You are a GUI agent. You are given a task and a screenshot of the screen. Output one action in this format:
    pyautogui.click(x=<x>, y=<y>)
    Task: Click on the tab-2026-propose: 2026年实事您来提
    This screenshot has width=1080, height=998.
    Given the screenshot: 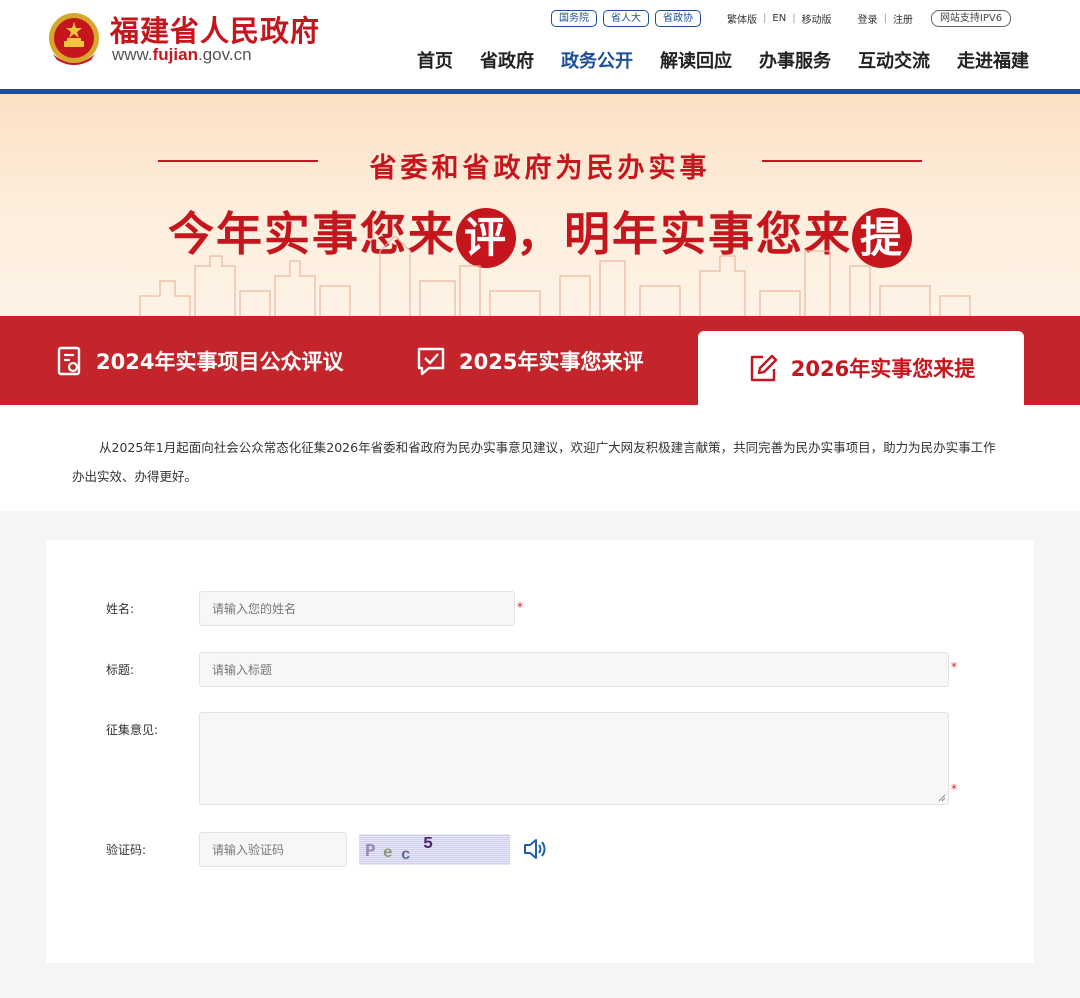 What is the action you would take?
    pyautogui.click(x=861, y=368)
    